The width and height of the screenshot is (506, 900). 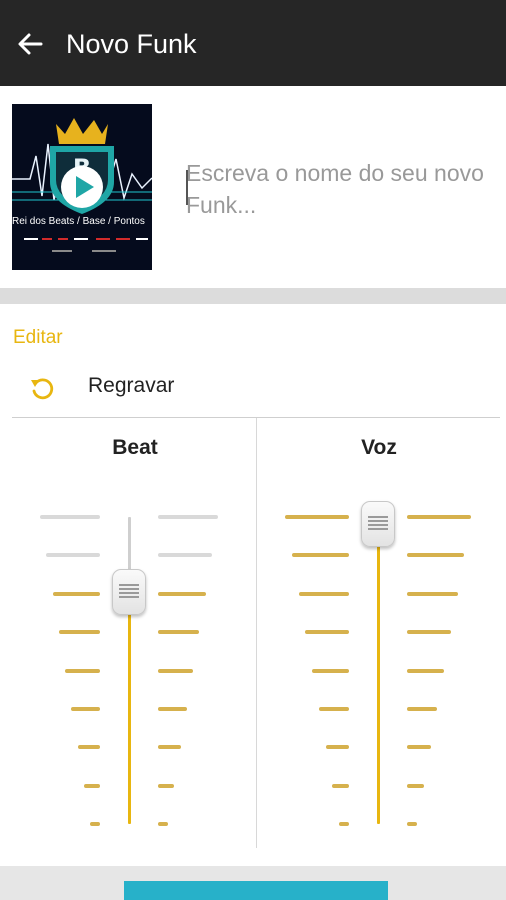 What do you see at coordinates (129, 704) in the screenshot?
I see `beat-track-active` at bounding box center [129, 704].